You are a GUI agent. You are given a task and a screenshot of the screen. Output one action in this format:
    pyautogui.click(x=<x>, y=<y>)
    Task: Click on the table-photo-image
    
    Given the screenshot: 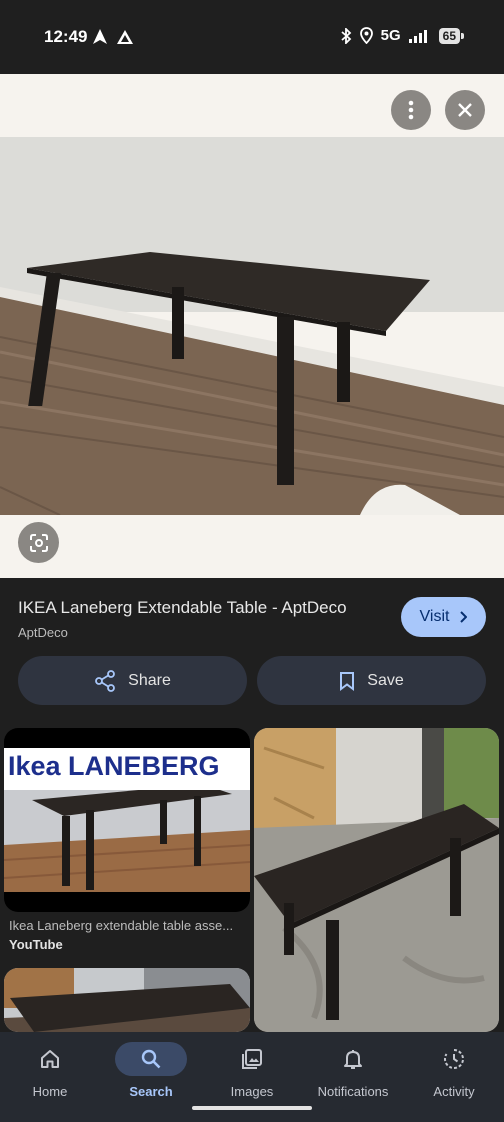 What is the action you would take?
    pyautogui.click(x=127, y=1000)
    